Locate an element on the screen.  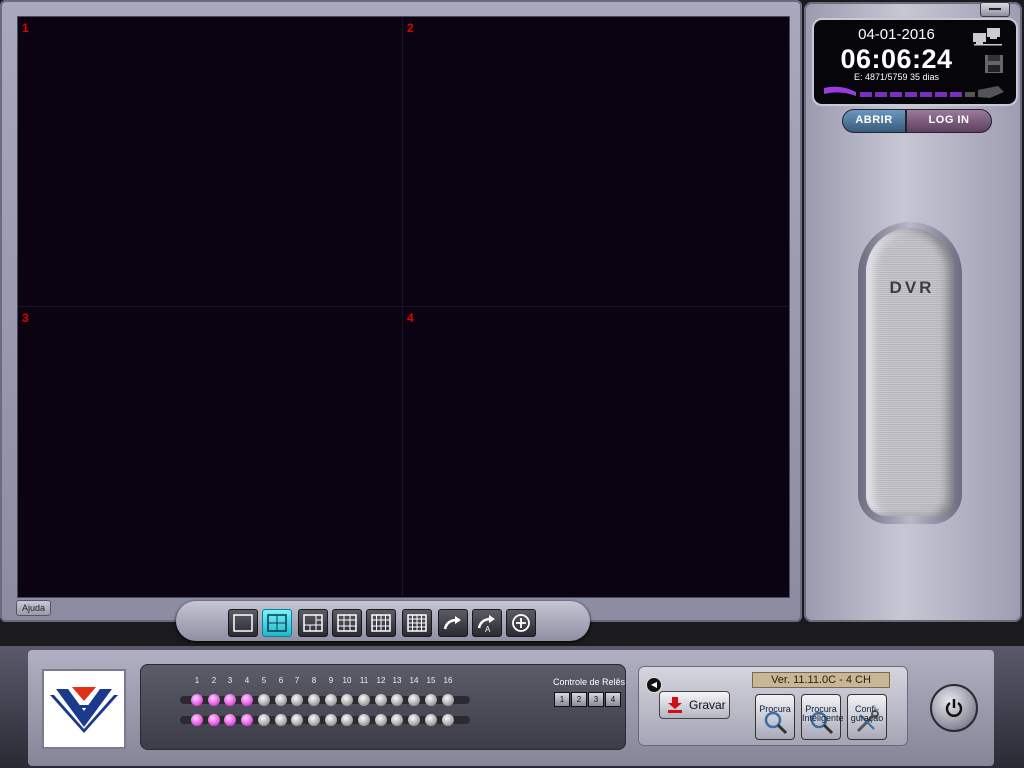
arrow-left-icon: ◀ is located at coordinates (654, 684).